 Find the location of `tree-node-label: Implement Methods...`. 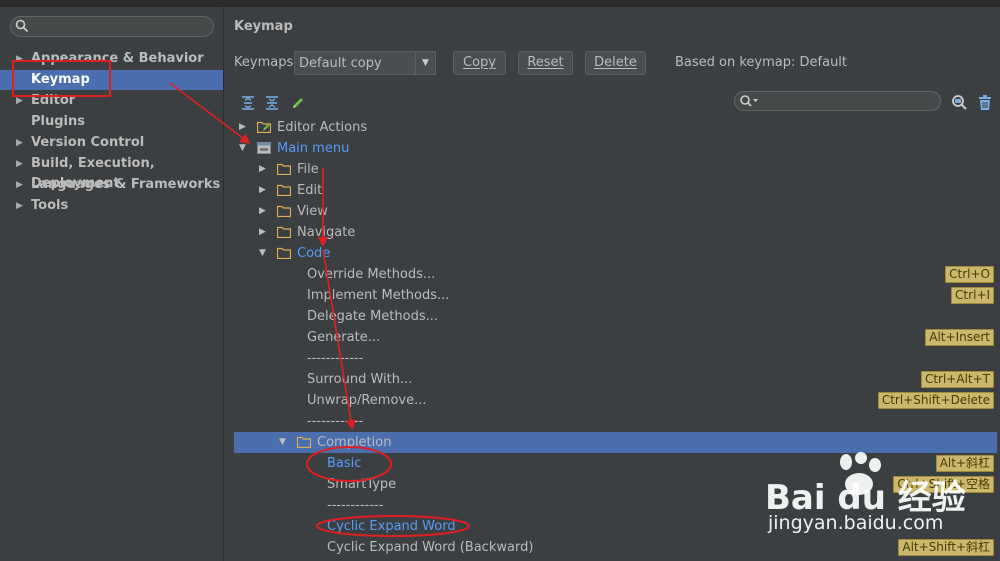

tree-node-label: Implement Methods... is located at coordinates (378, 295).